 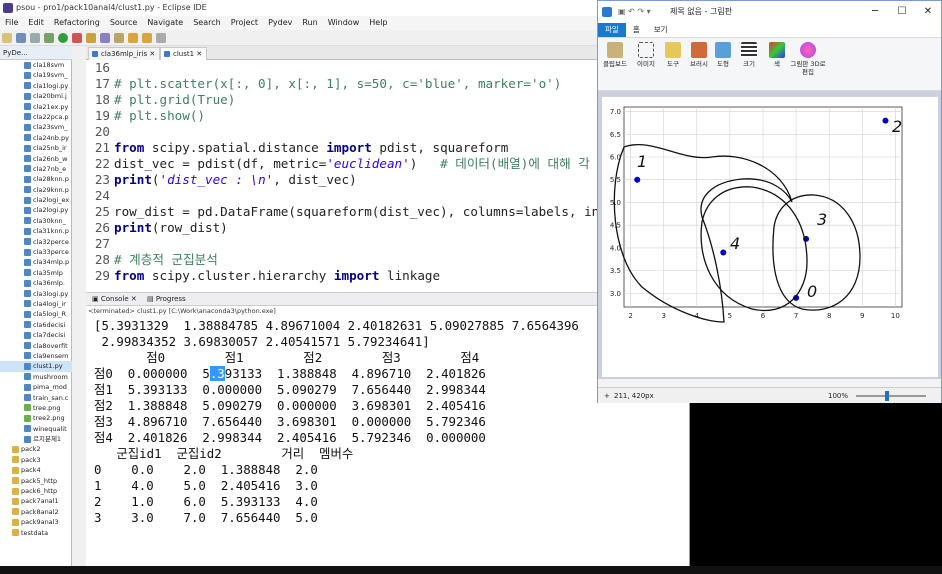 I want to click on tree-item: cla6decisi, so click(x=36, y=325).